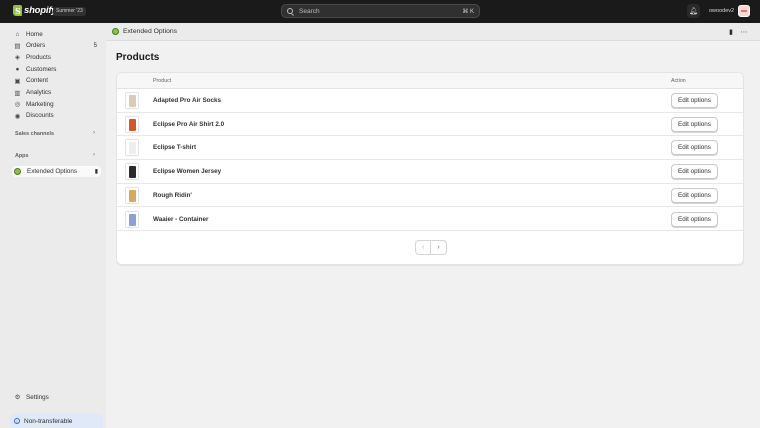 The image size is (760, 428). Describe the element at coordinates (17, 58) in the screenshot. I see `products-icon: ◈` at that location.